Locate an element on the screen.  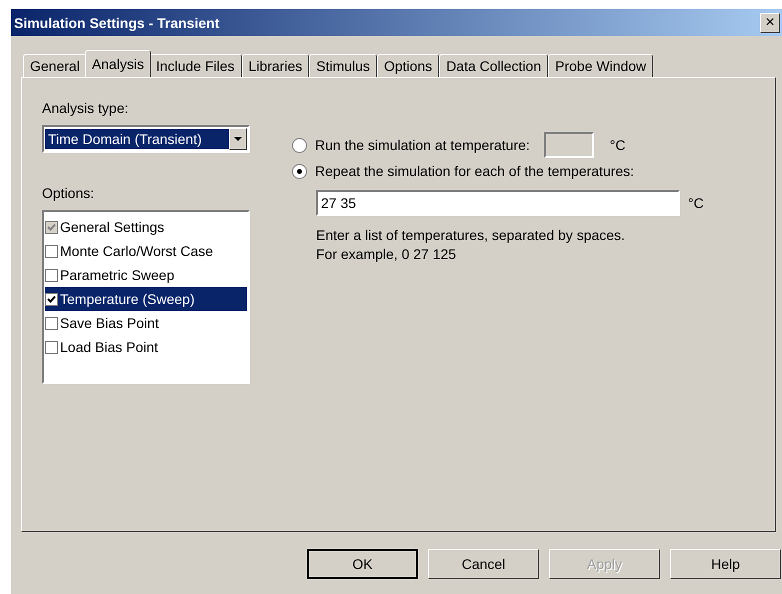
list-item: Save Bias Point is located at coordinates (146, 323).